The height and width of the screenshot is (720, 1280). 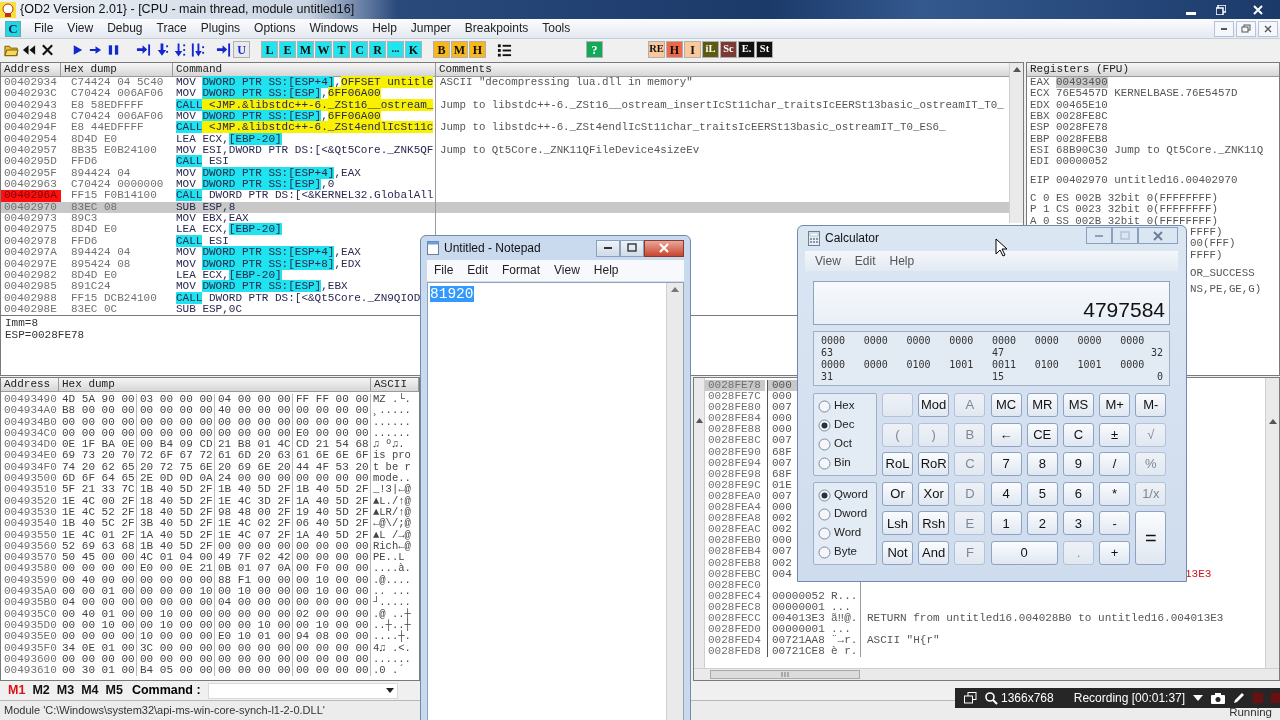 What do you see at coordinates (735, 452) in the screenshot?
I see `address-cell: 0028FE90` at bounding box center [735, 452].